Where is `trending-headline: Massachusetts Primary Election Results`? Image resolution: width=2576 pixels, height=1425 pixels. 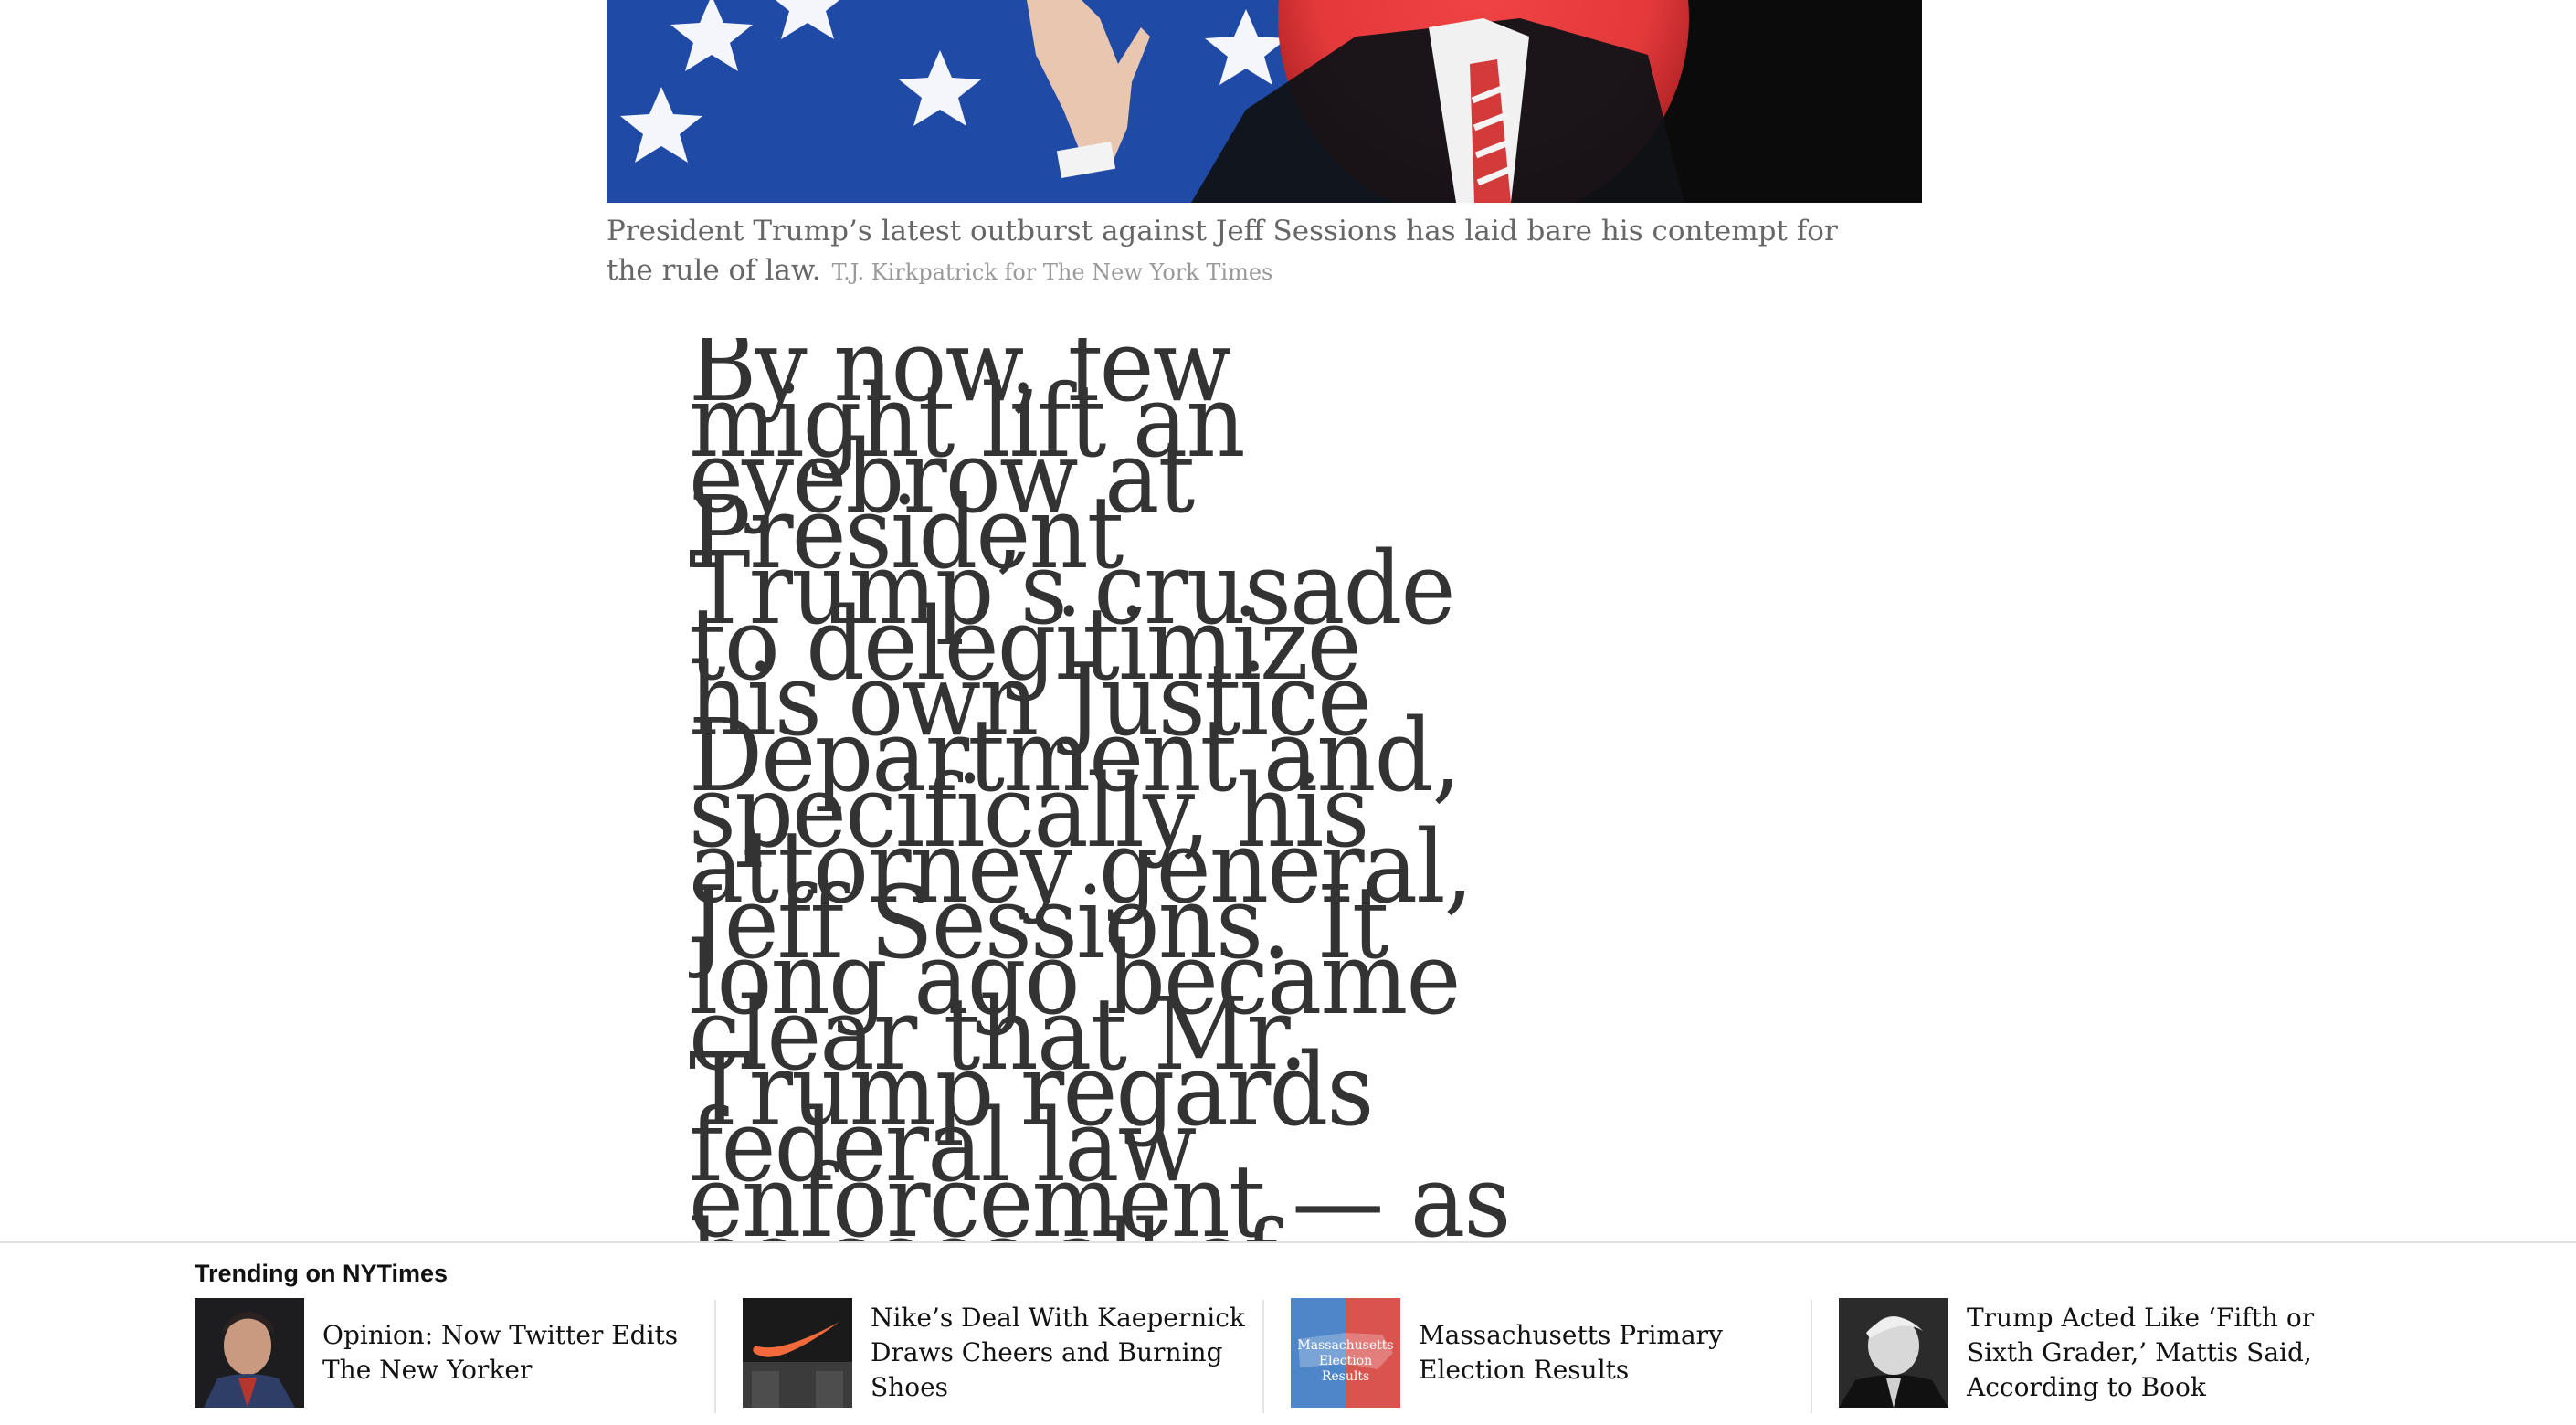 trending-headline: Massachusetts Primary Election Results is located at coordinates (1611, 1353).